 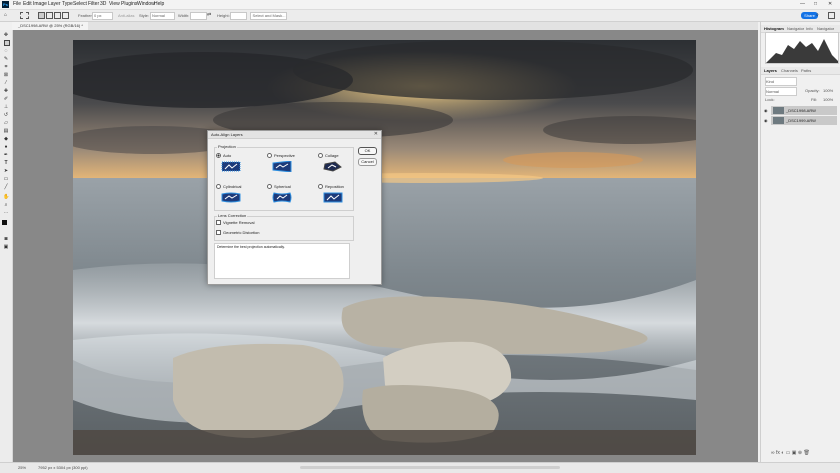 What do you see at coordinates (50, 26) in the screenshot?
I see `document-tab: _DSC1998.ARW @ 25% (RGB/16) *` at bounding box center [50, 26].